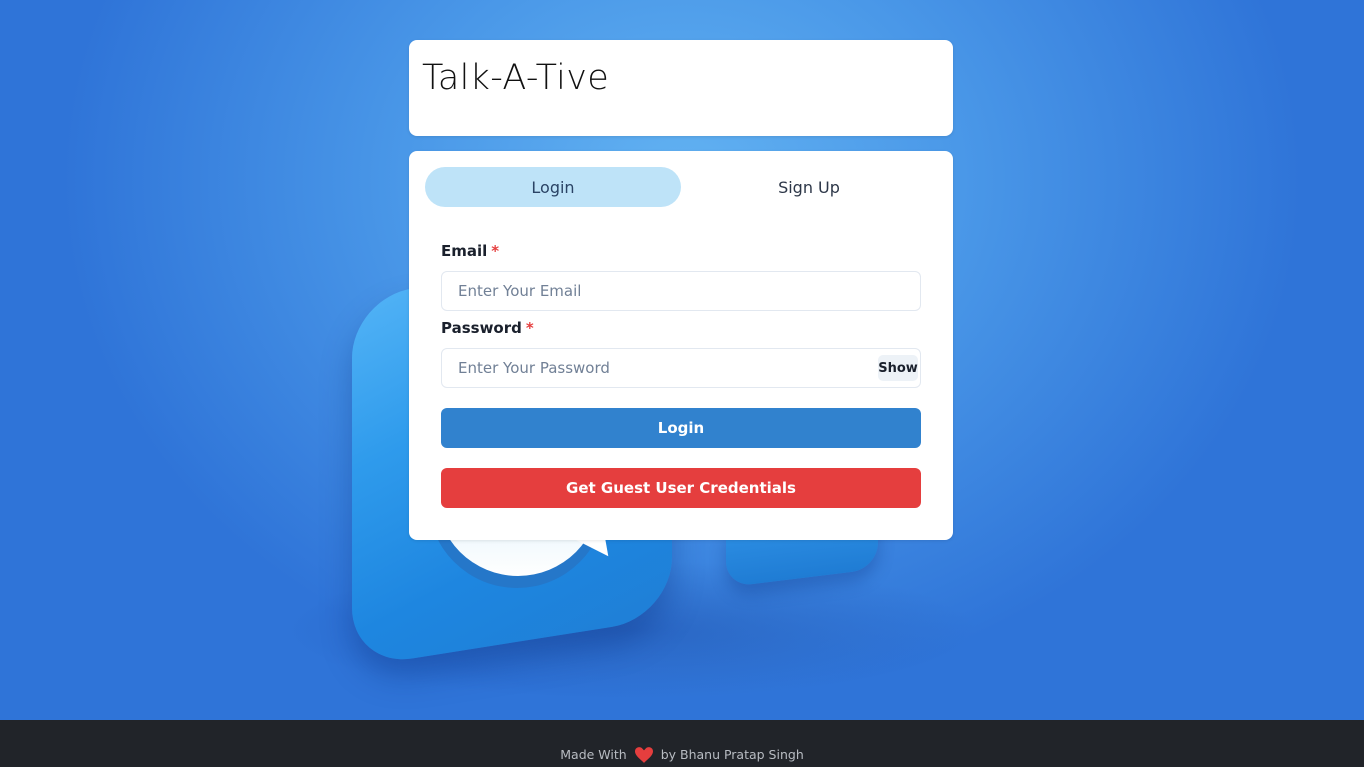  Describe the element at coordinates (681, 428) in the screenshot. I see `login-button: Login` at that location.